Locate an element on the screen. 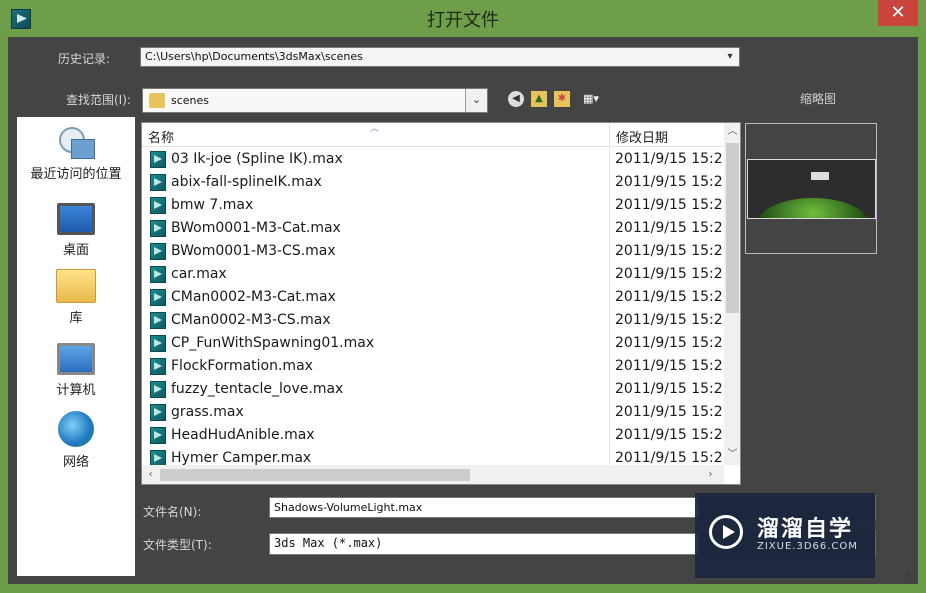 The image size is (926, 593). file-name: Hymer Camper.max is located at coordinates (241, 458).